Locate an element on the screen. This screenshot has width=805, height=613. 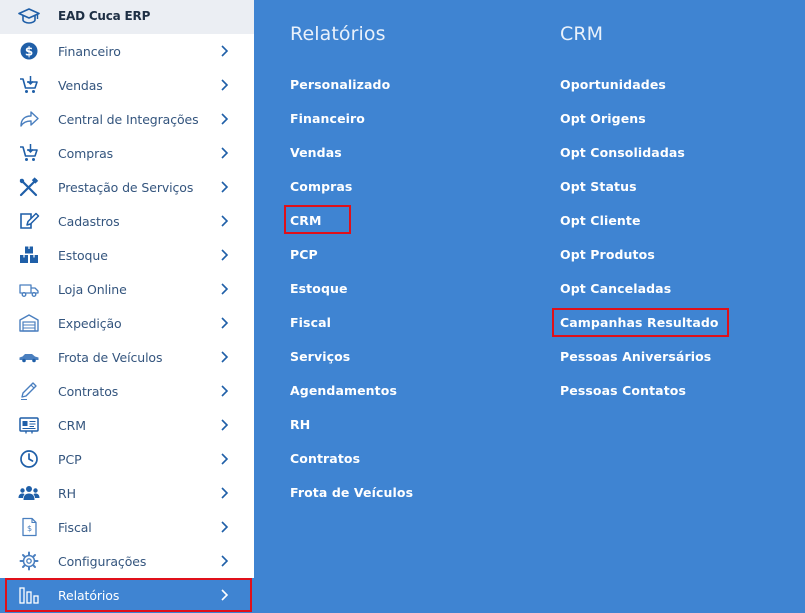
graduation-cap-icon is located at coordinates (29, 16).